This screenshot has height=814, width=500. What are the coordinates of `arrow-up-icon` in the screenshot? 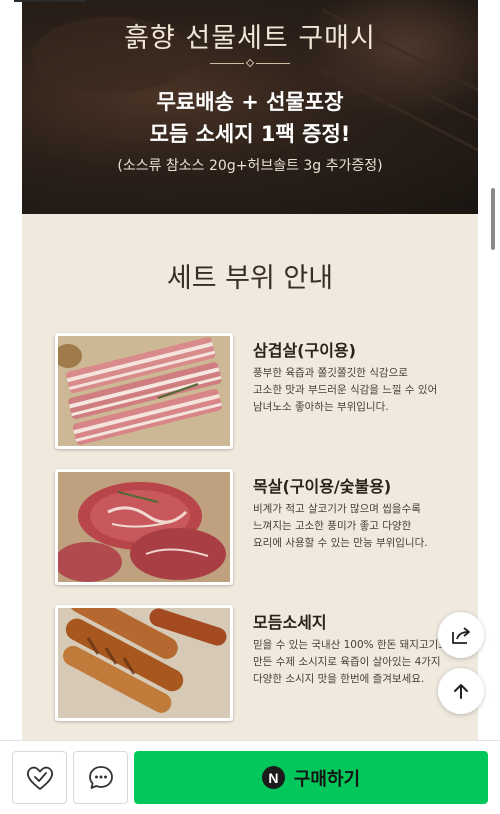 It's located at (461, 691).